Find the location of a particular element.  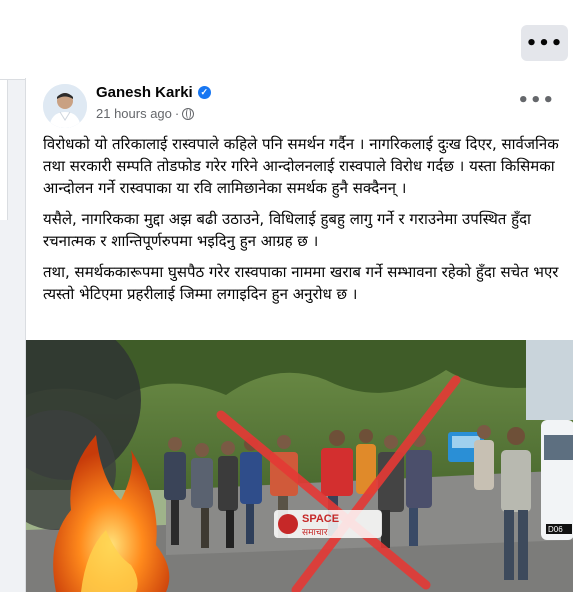

post-more-button: ••• is located at coordinates (536, 100).